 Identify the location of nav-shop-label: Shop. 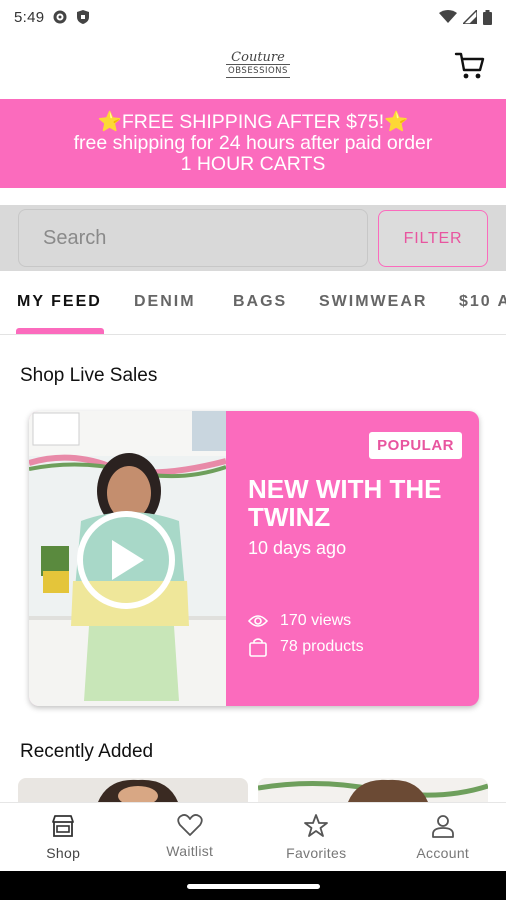
(63, 853).